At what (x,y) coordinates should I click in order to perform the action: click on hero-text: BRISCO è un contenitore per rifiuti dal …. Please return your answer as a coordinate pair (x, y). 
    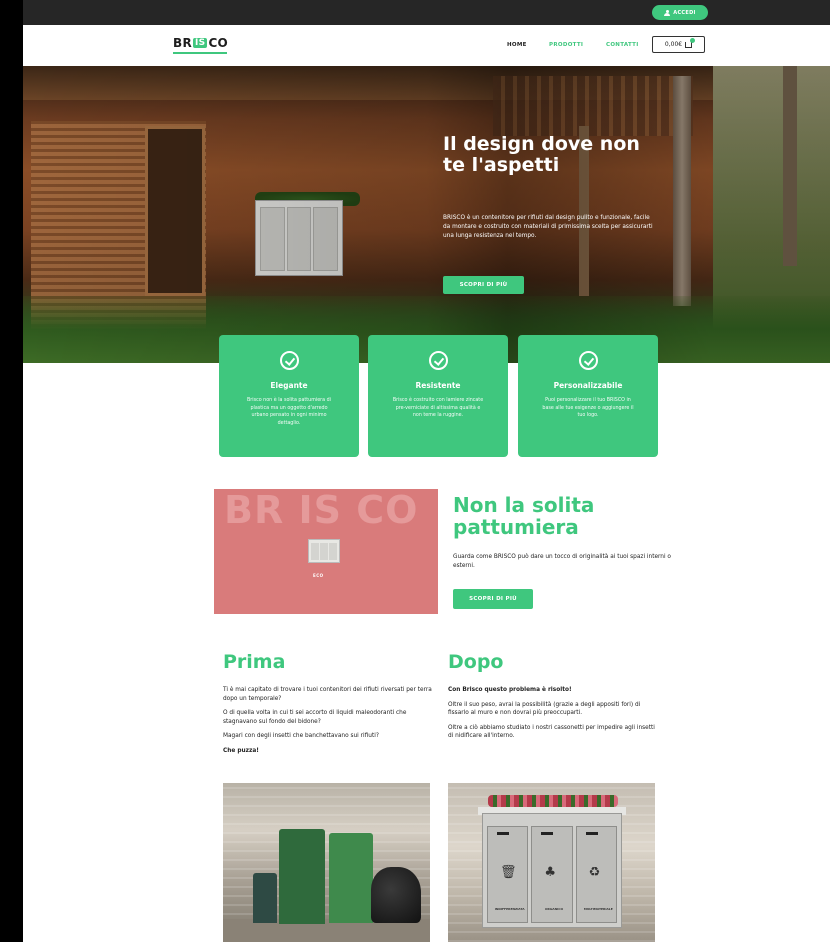
    Looking at the image, I should click on (548, 227).